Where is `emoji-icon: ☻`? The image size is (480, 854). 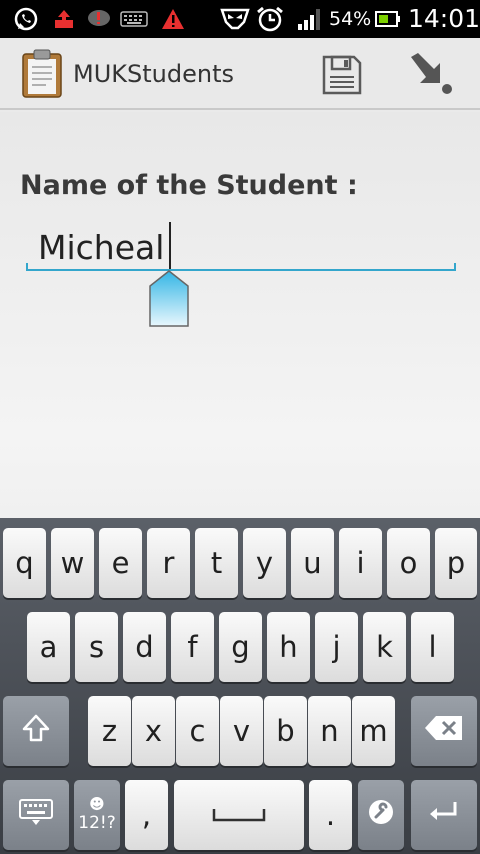
emoji-icon: ☻ is located at coordinates (97, 804).